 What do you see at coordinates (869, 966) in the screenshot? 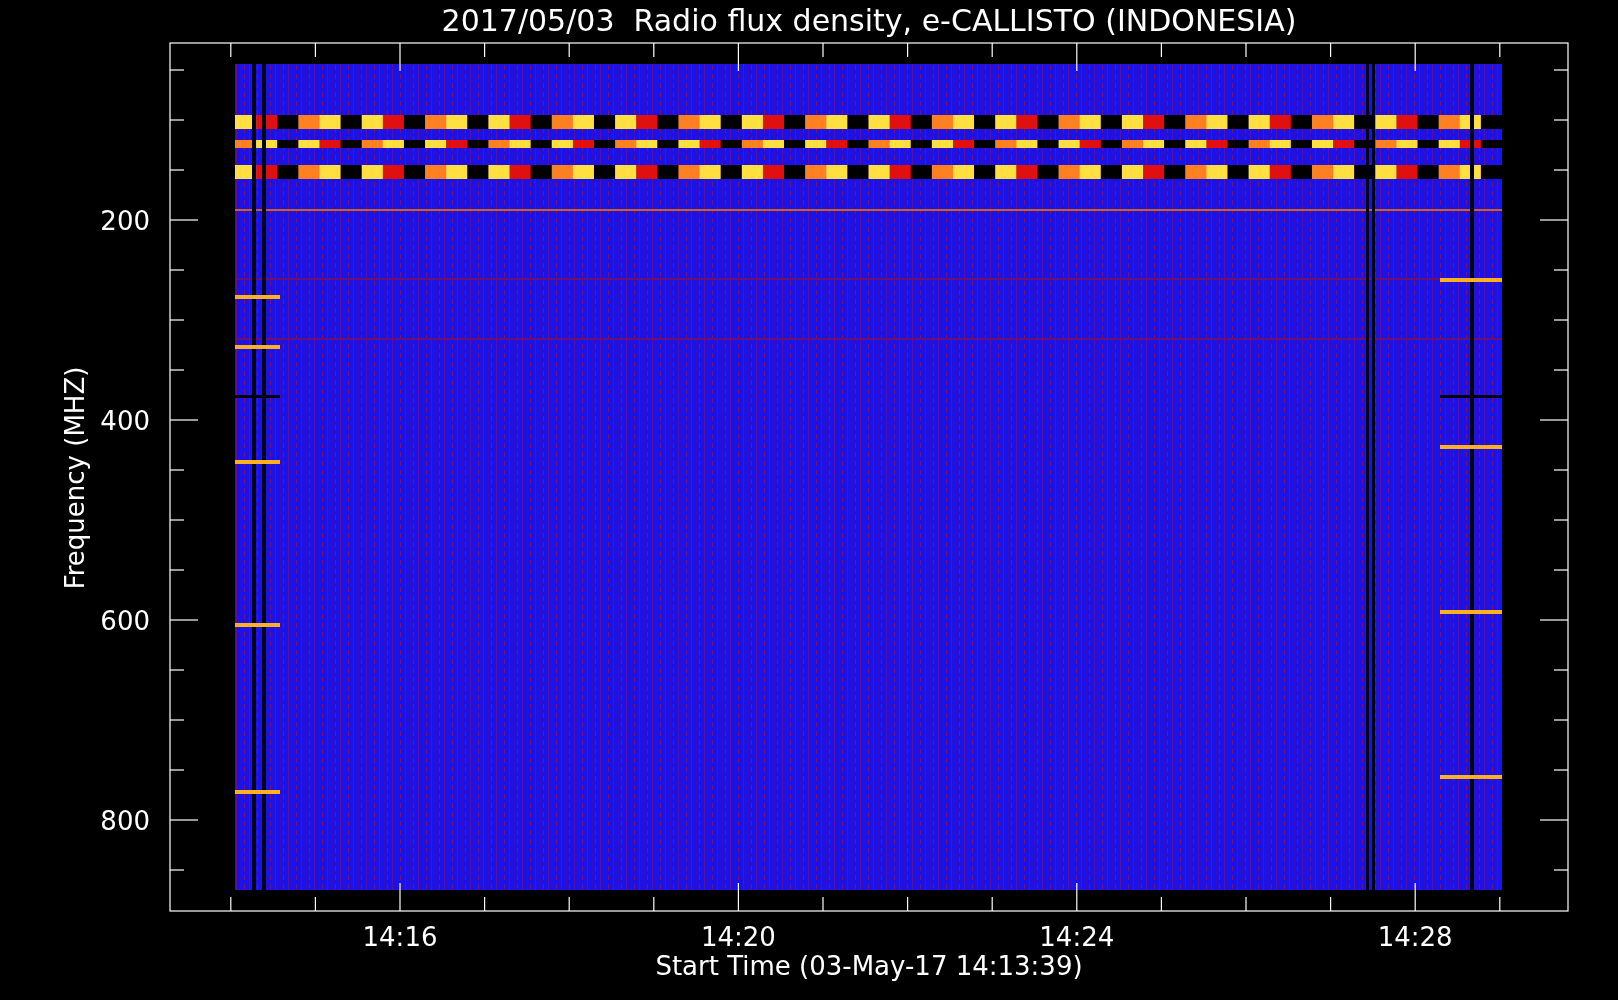
I see `axis-label: Start Time (03-May-17 14:13:39)` at bounding box center [869, 966].